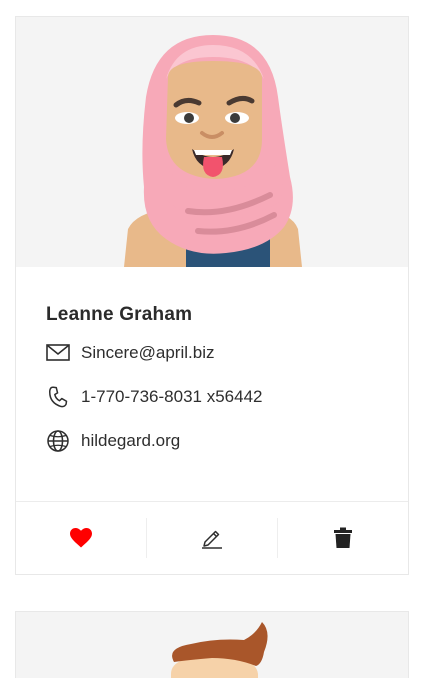  I want to click on email-row: Sincere@april.biz, so click(130, 353).